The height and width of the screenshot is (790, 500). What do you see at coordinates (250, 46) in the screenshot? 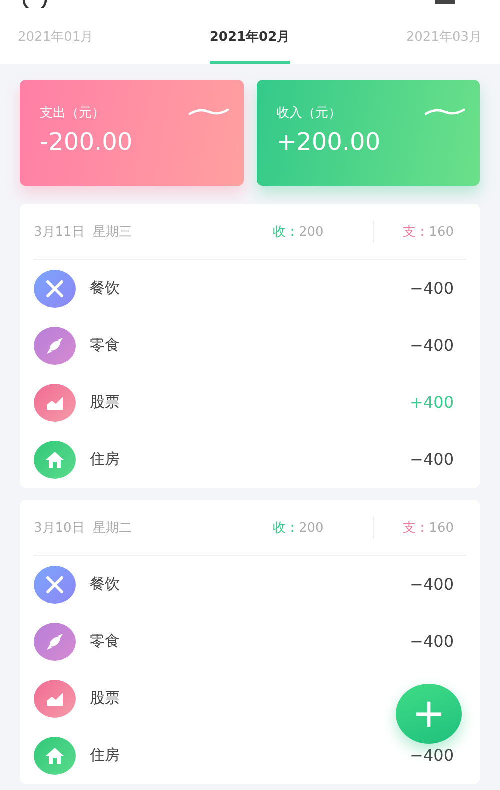
I see `month-tab: 2021年02月` at bounding box center [250, 46].